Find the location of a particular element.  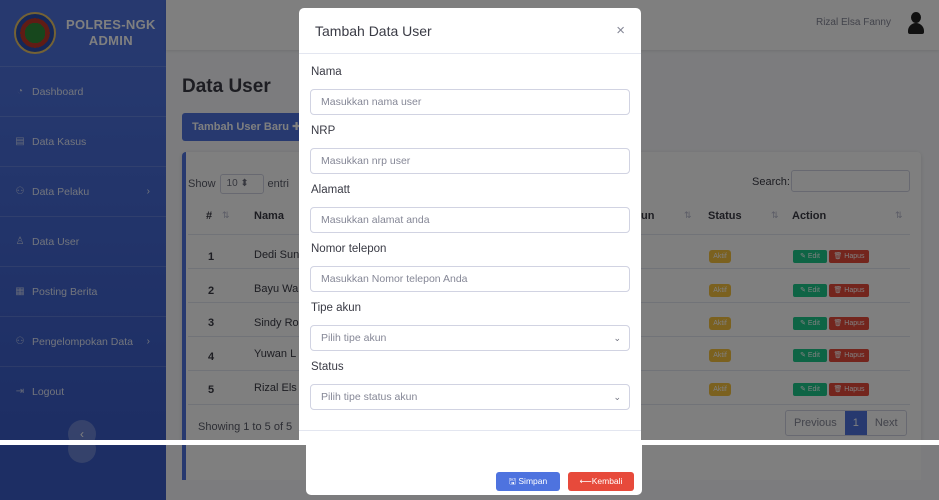

status-label: Status is located at coordinates (327, 367).